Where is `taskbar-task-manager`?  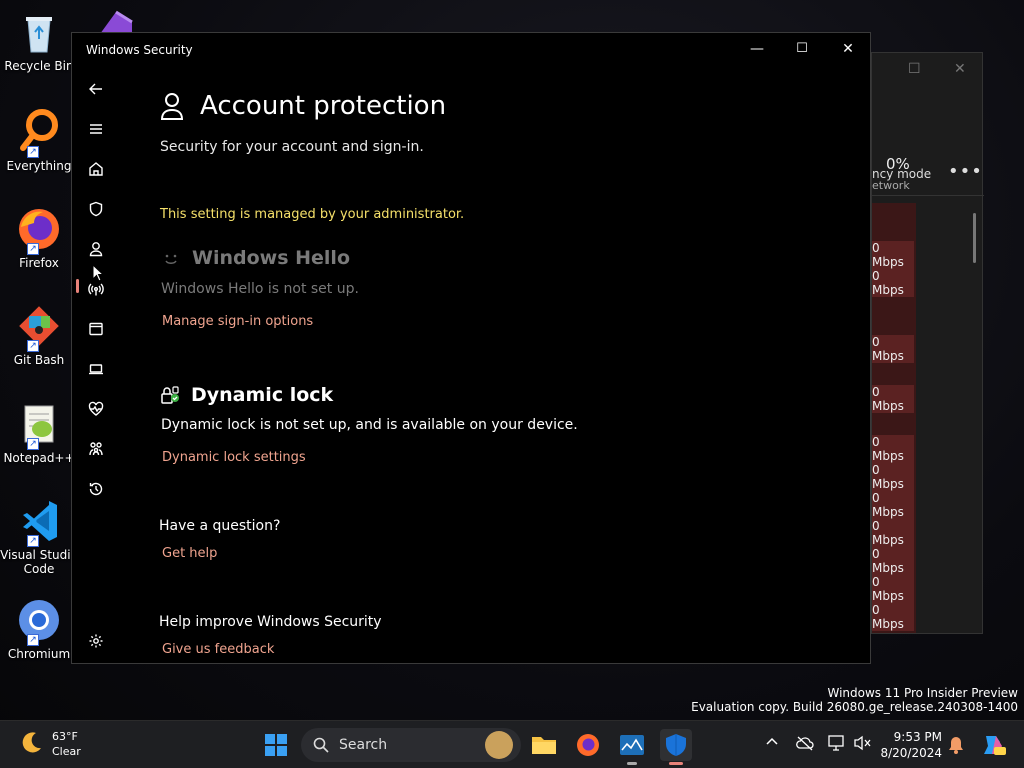 taskbar-task-manager is located at coordinates (632, 747).